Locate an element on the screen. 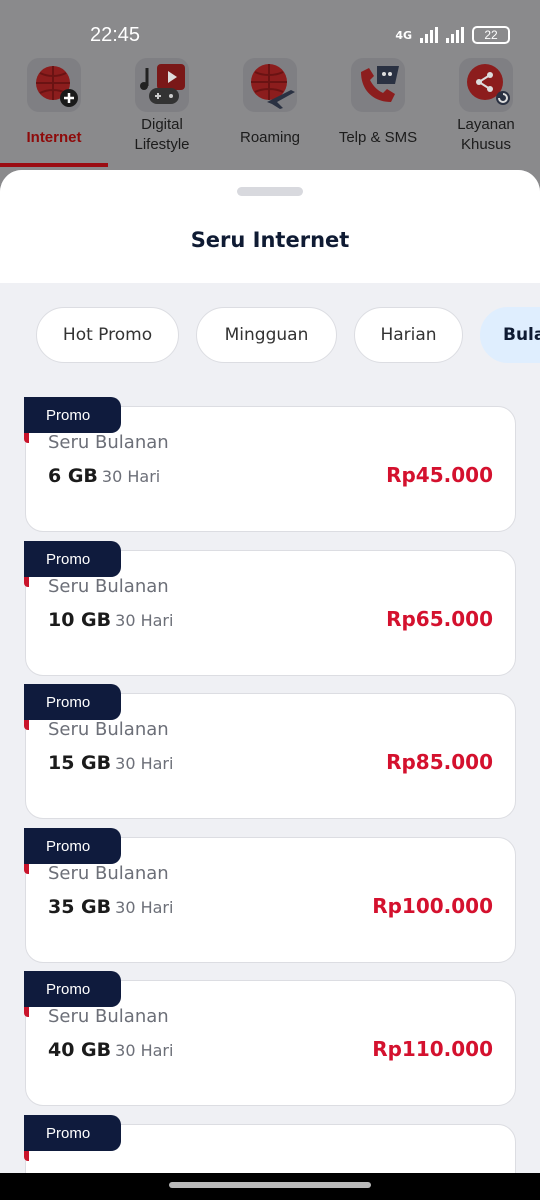 The image size is (540, 1200). battery-icon: 22 is located at coordinates (491, 35).